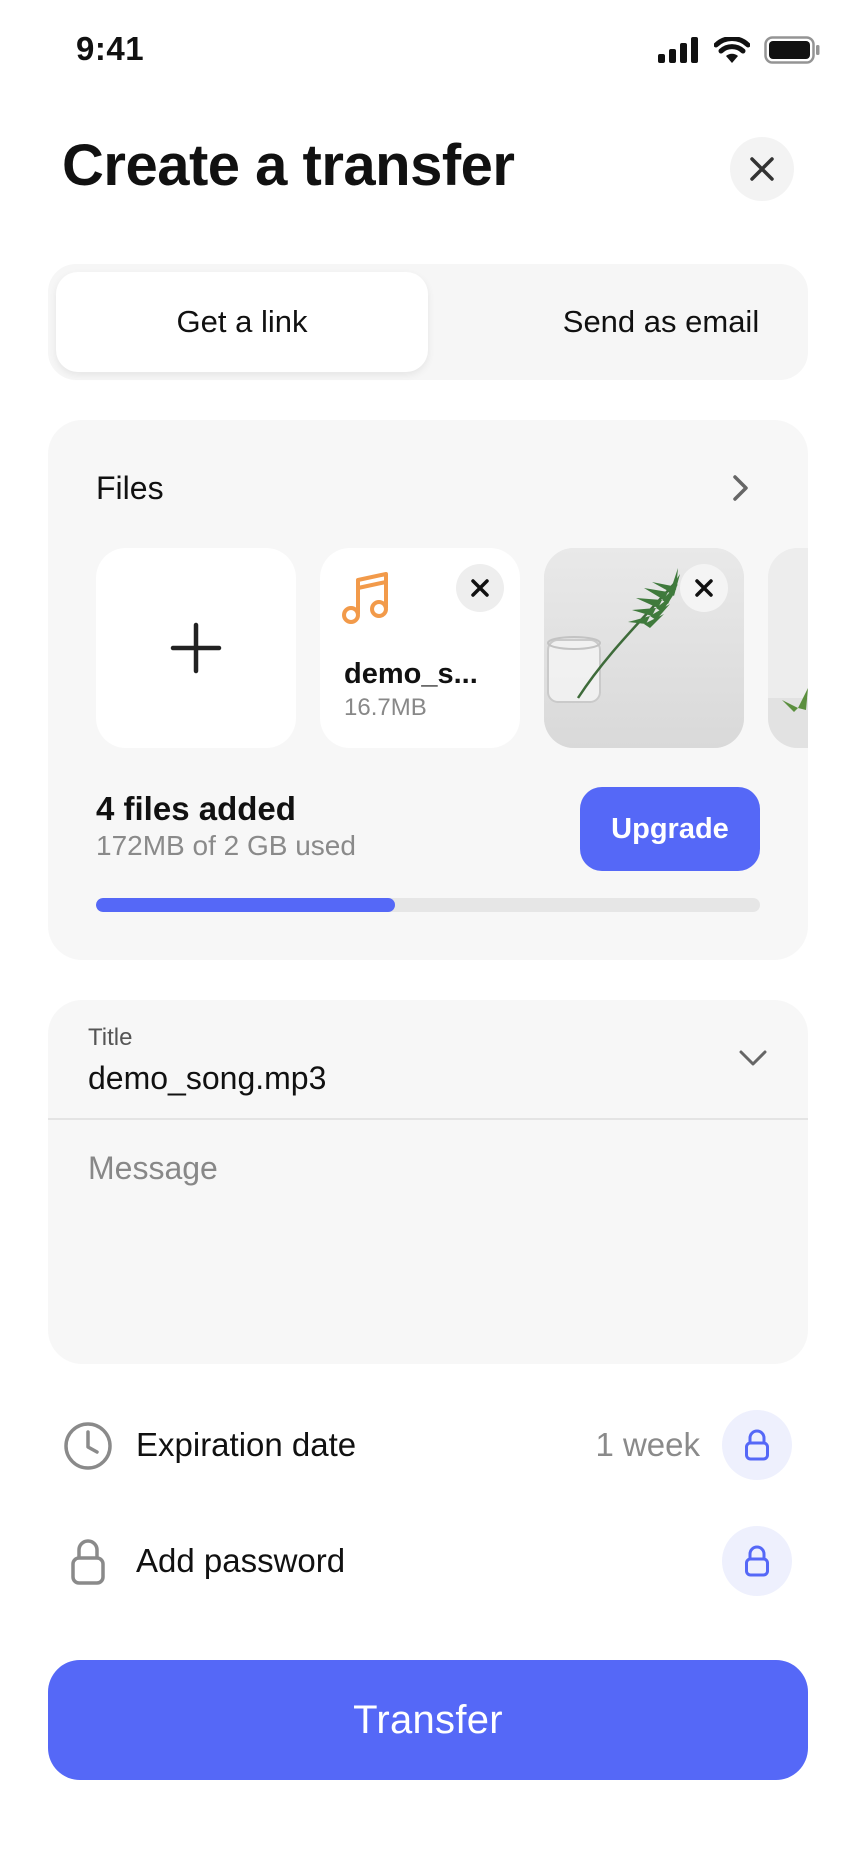 This screenshot has height=1852, width=856. Describe the element at coordinates (288, 165) in the screenshot. I see `page-title: Create a transfer` at that location.